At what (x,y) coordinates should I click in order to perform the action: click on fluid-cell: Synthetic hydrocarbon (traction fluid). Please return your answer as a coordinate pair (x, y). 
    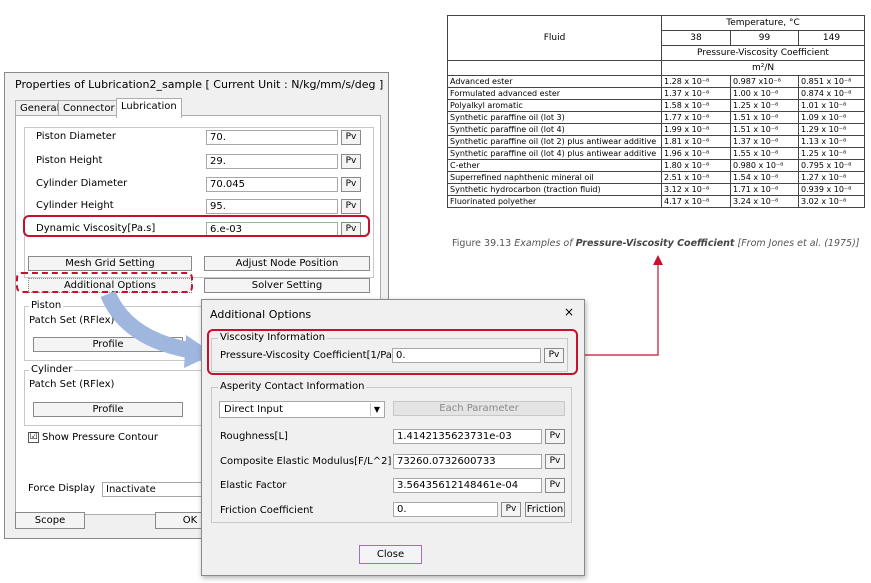
    Looking at the image, I should click on (554, 189).